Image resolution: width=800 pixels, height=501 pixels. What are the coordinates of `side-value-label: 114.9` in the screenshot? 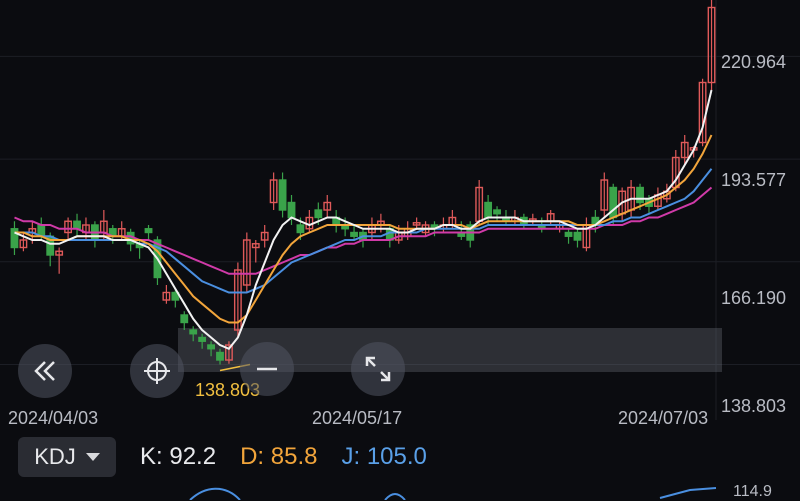 It's located at (752, 491).